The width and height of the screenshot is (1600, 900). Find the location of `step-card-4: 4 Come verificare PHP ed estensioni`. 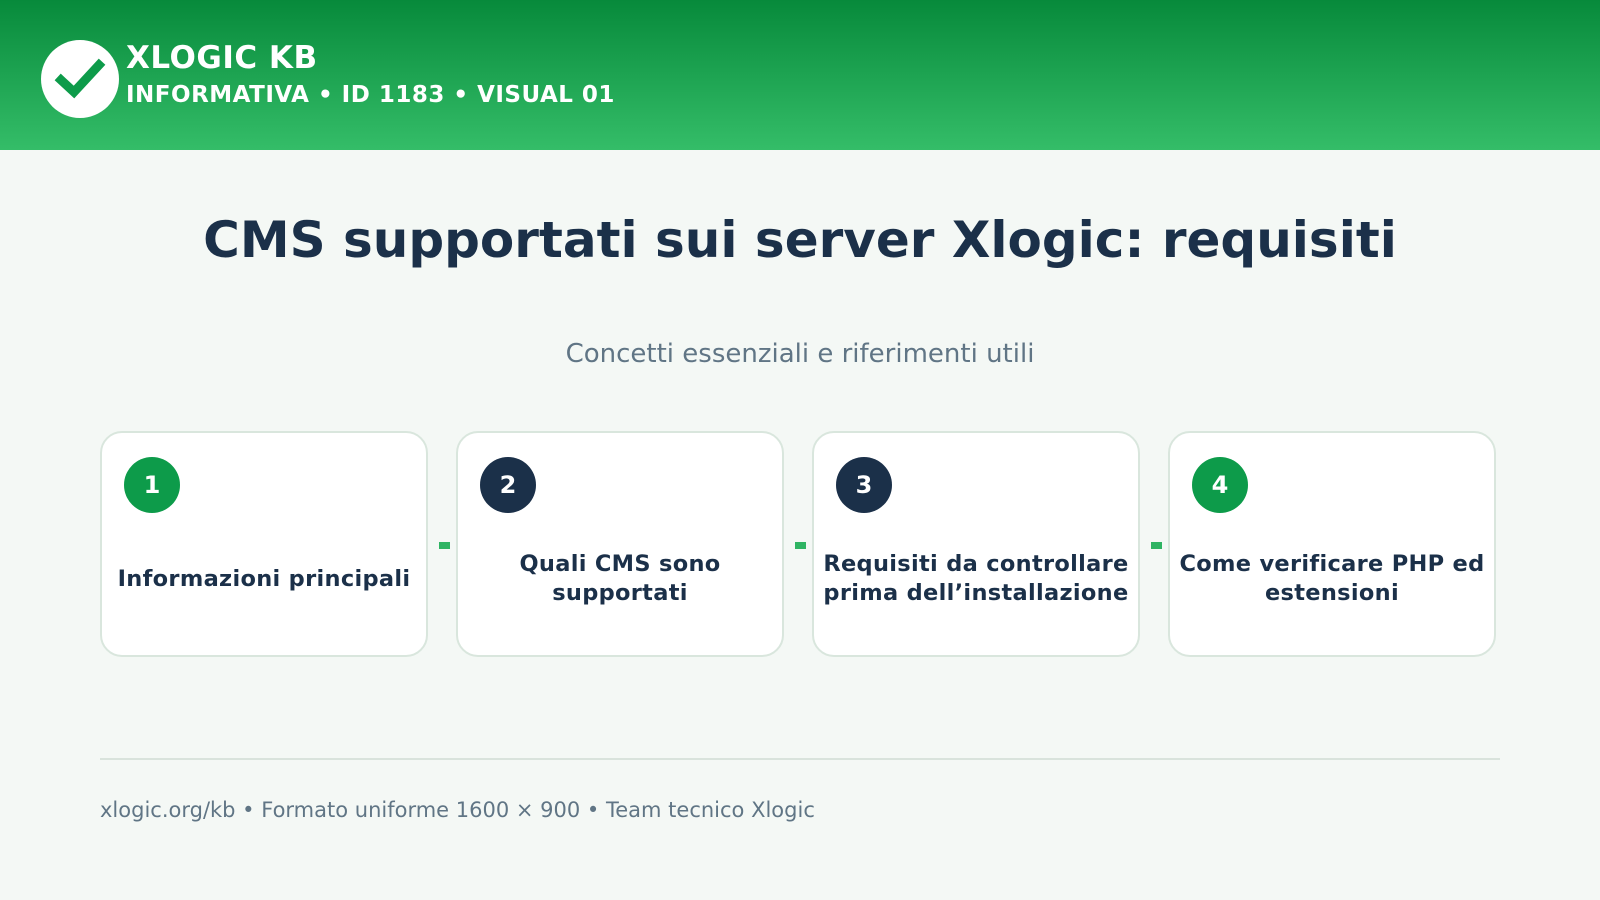

step-card-4: 4 Come verificare PHP ed estensioni is located at coordinates (1332, 544).